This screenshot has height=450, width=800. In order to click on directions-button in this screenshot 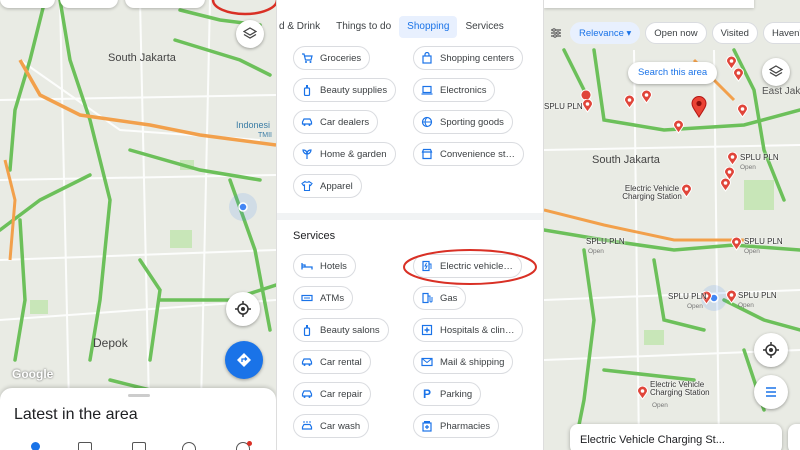, I will do `click(244, 360)`.